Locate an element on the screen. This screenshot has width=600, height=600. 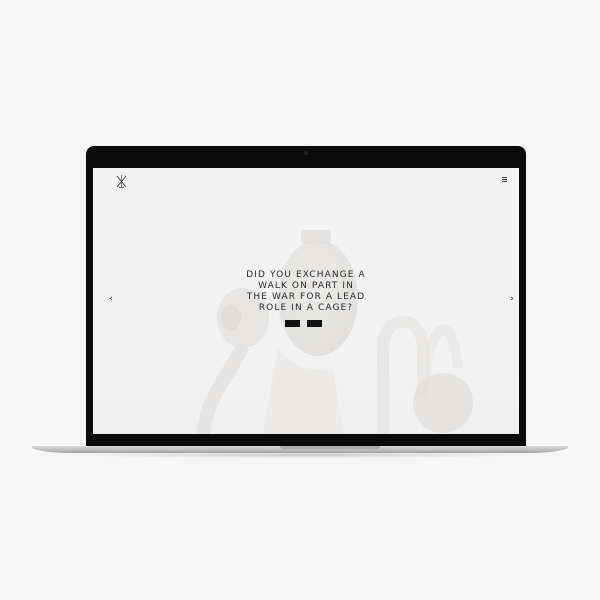
headline-line-1: DID YOU EXCHANGE A is located at coordinates (306, 275).